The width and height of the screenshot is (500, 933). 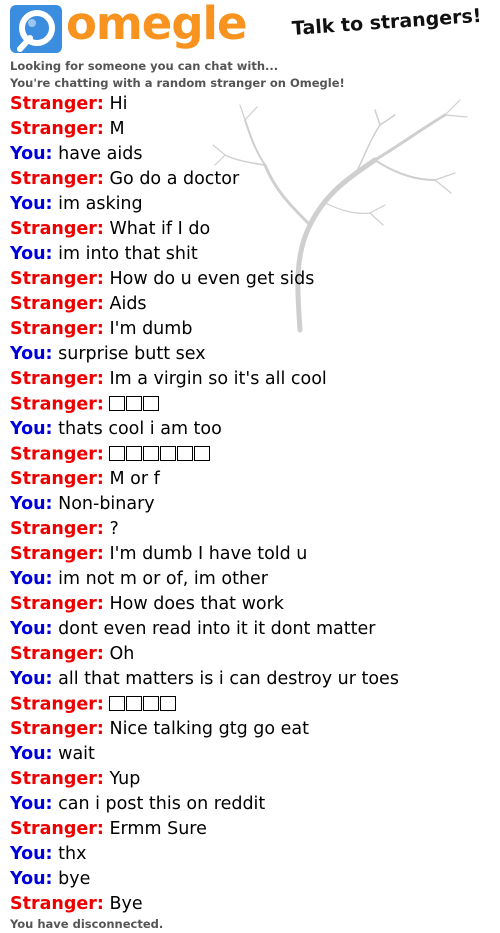 I want to click on chat-message: You: im into that shit, so click(x=252, y=254).